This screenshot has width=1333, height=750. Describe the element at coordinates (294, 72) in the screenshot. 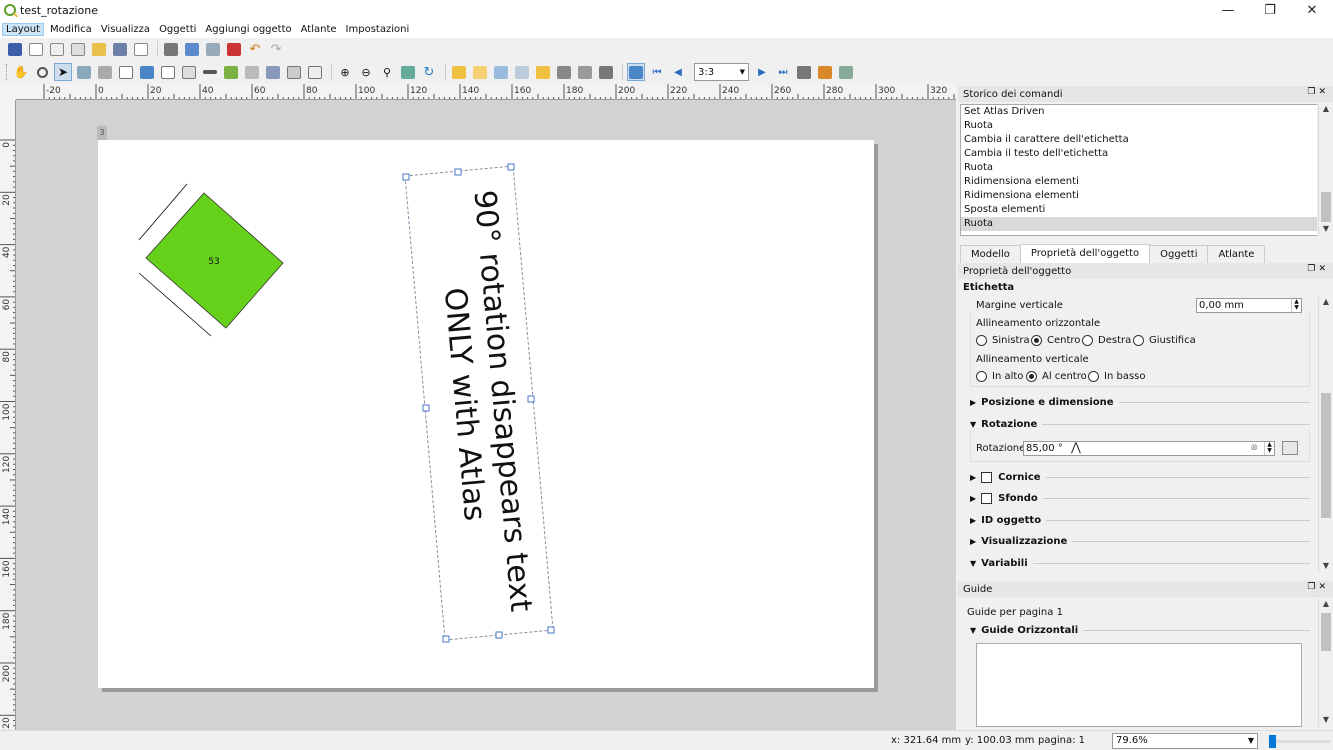

I see `add-html-button` at that location.